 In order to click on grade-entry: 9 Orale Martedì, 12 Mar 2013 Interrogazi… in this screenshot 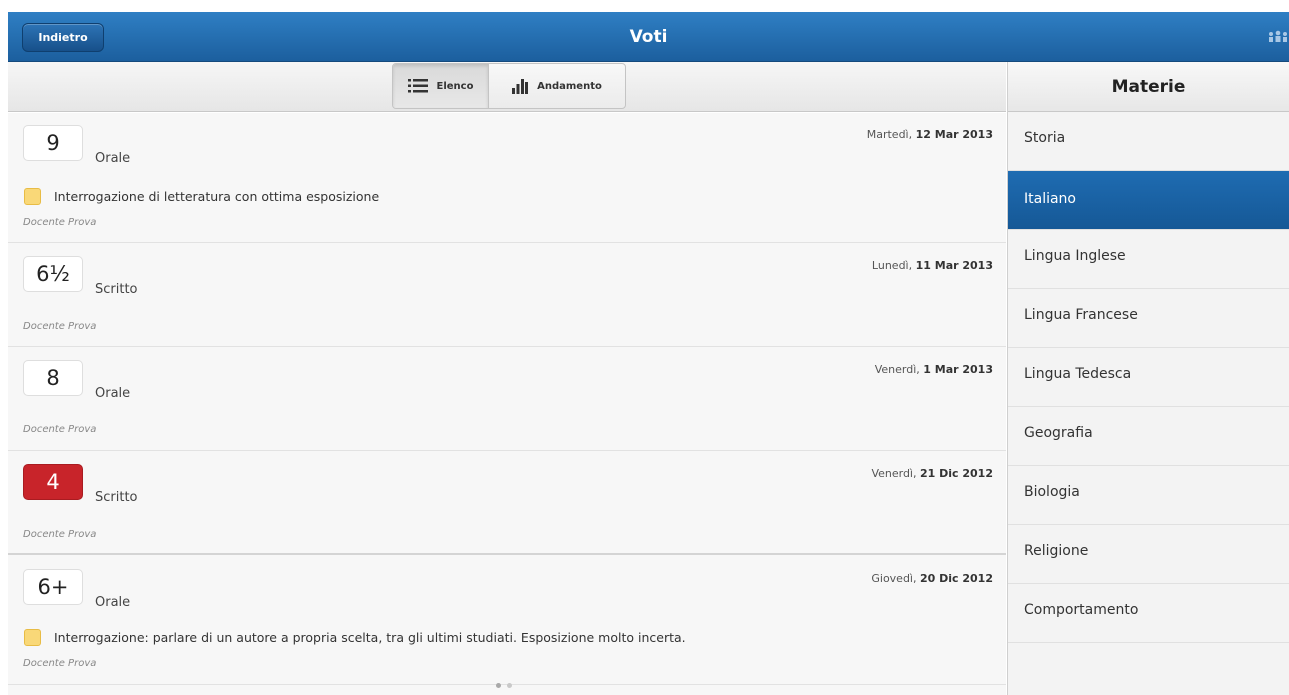, I will do `click(507, 178)`.